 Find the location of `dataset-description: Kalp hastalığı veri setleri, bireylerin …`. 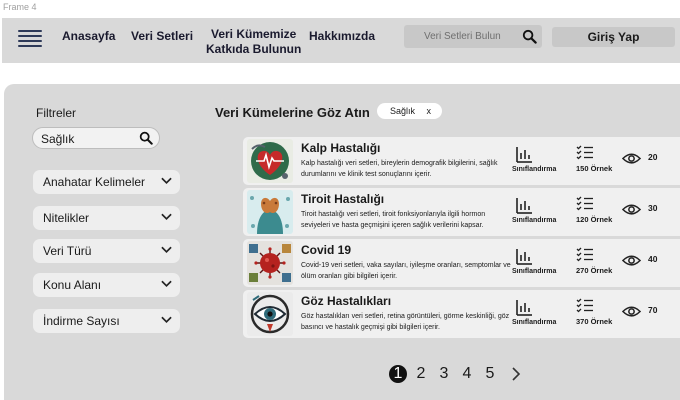

dataset-description: Kalp hastalığı veri setleri, bireylerin … is located at coordinates (399, 169).